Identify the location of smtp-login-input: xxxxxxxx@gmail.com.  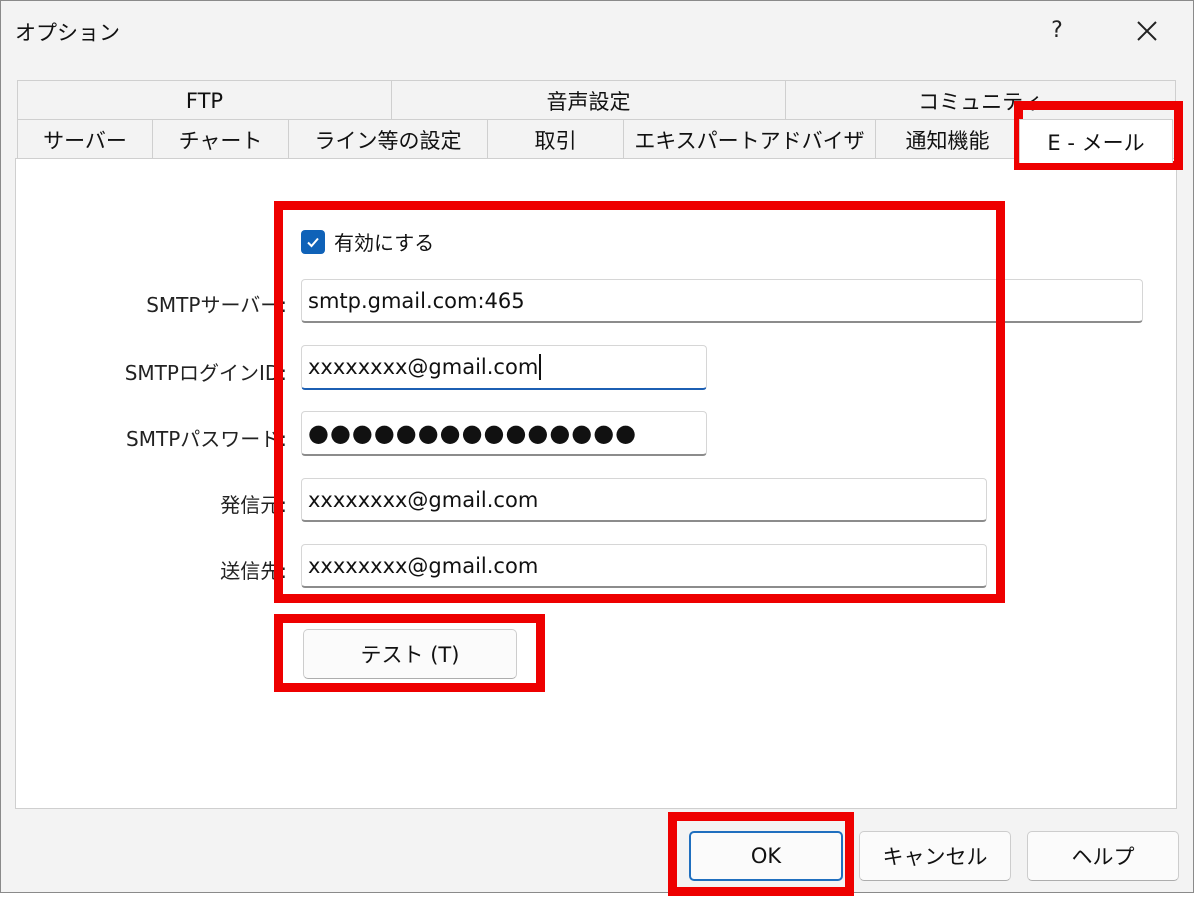
(504, 367).